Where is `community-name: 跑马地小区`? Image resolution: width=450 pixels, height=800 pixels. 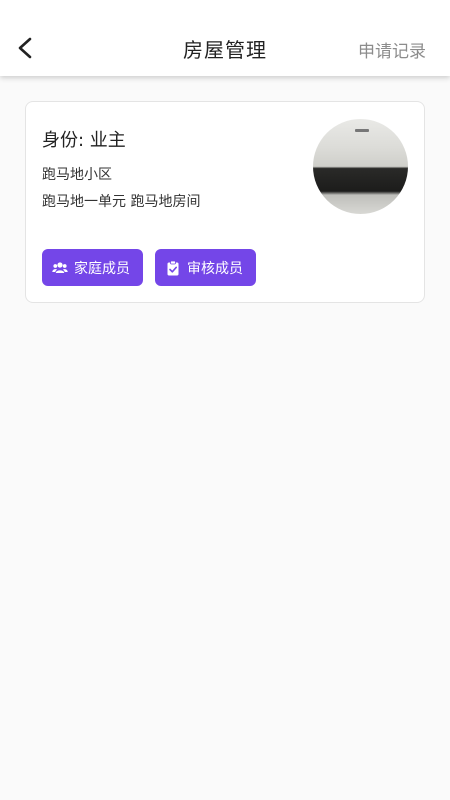 community-name: 跑马地小区 is located at coordinates (77, 175).